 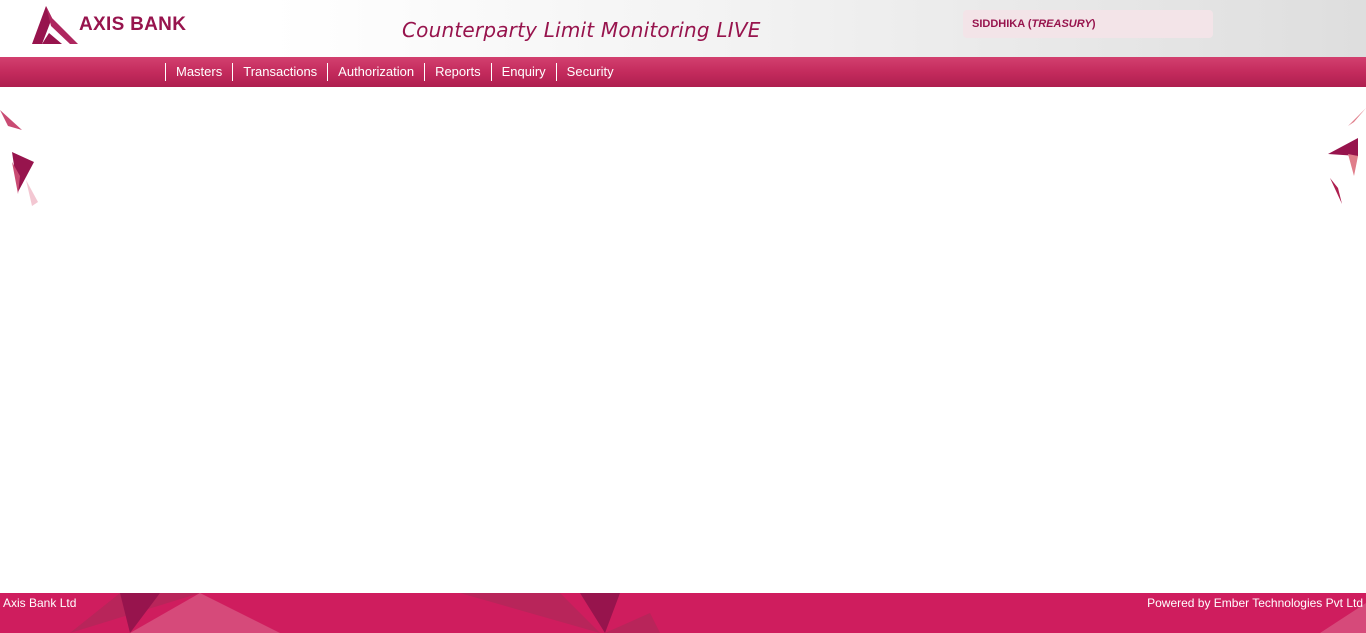 I want to click on menu-security: Security, so click(x=589, y=72).